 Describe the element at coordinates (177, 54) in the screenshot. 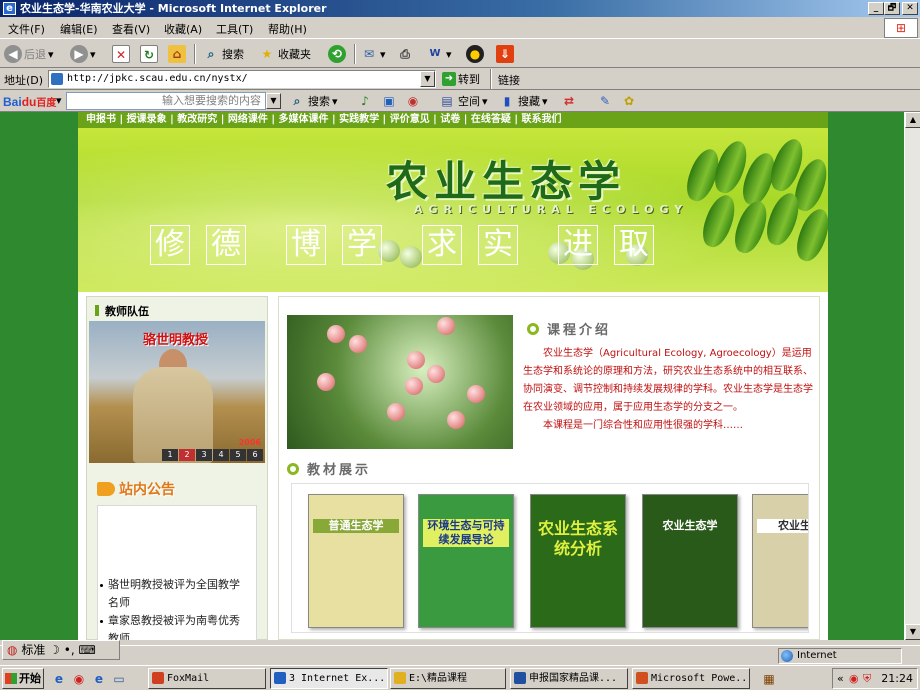

I see `home-button: ⌂` at that location.